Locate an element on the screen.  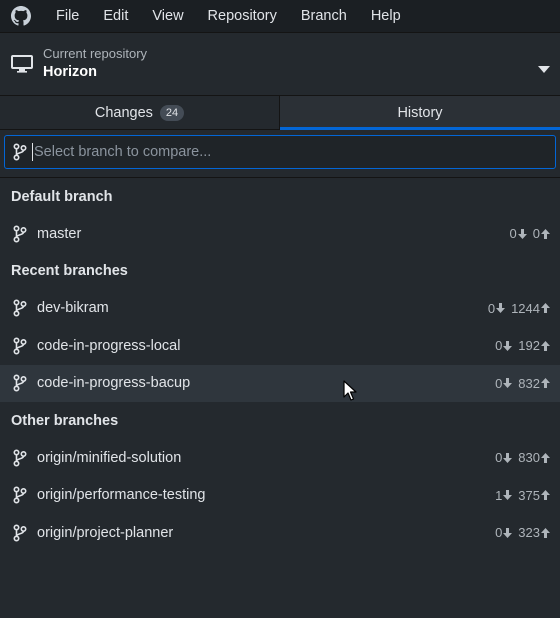
github-logo-icon is located at coordinates (21, 16).